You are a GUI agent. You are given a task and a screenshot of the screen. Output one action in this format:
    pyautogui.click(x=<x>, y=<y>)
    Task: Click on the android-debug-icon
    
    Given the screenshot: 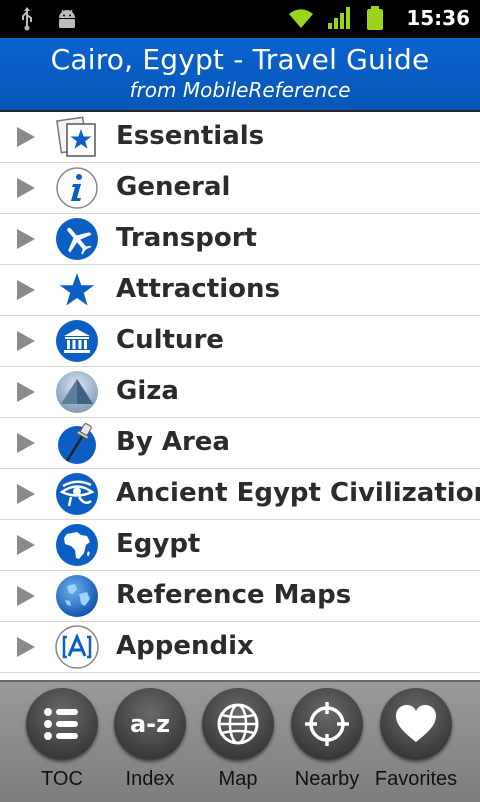 What is the action you would take?
    pyautogui.click(x=67, y=18)
    